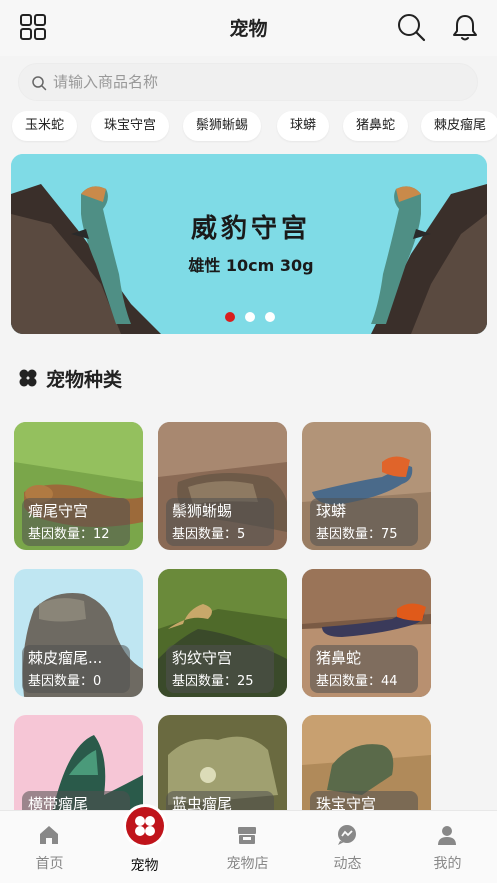 The width and height of the screenshot is (497, 883). I want to click on nav-label: 首页, so click(49, 864).